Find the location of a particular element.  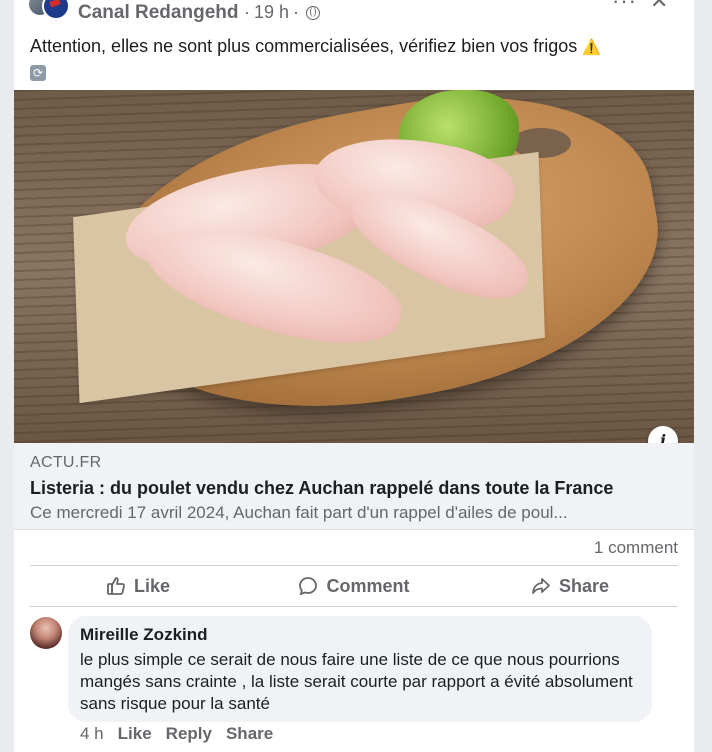

more-icon: ··· is located at coordinates (624, 7).